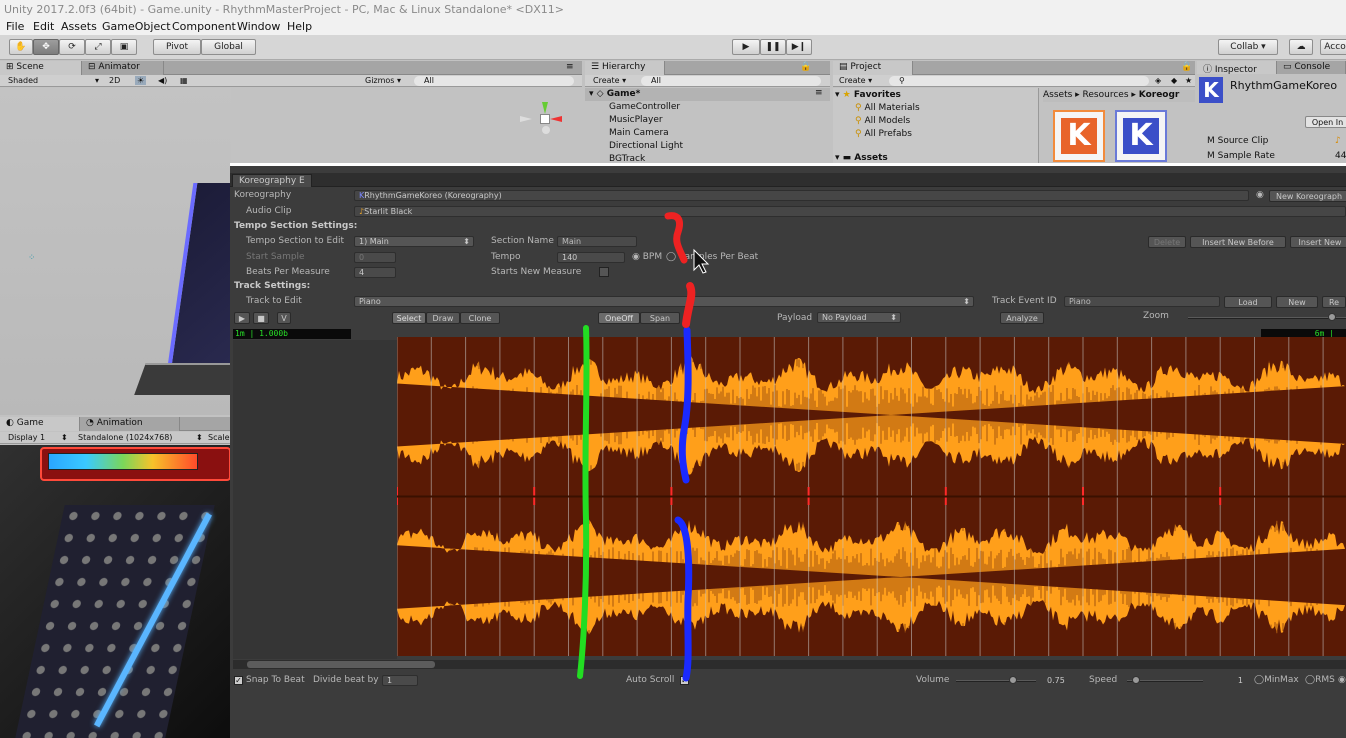 This screenshot has width=1346, height=738. I want to click on tab-animator: ⊟ Animator, so click(123, 68).